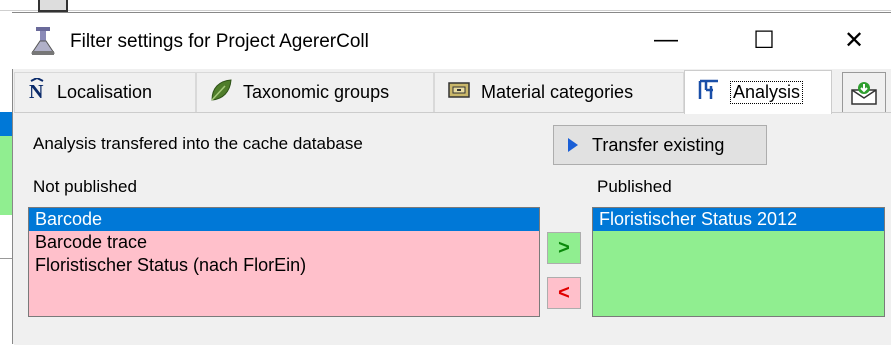 Image resolution: width=891 pixels, height=345 pixels. What do you see at coordinates (634, 186) in the screenshot?
I see `published-label: Published` at bounding box center [634, 186].